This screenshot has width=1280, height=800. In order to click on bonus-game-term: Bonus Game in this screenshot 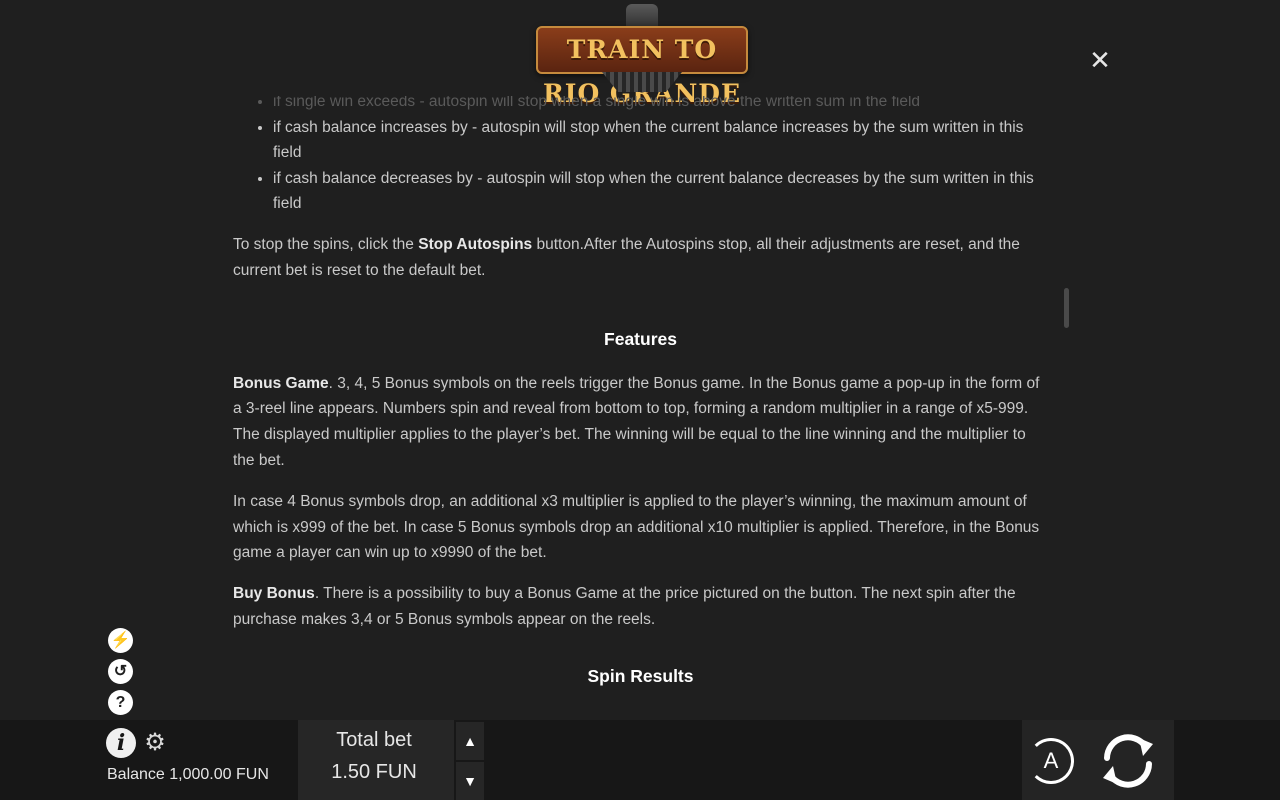, I will do `click(281, 383)`.